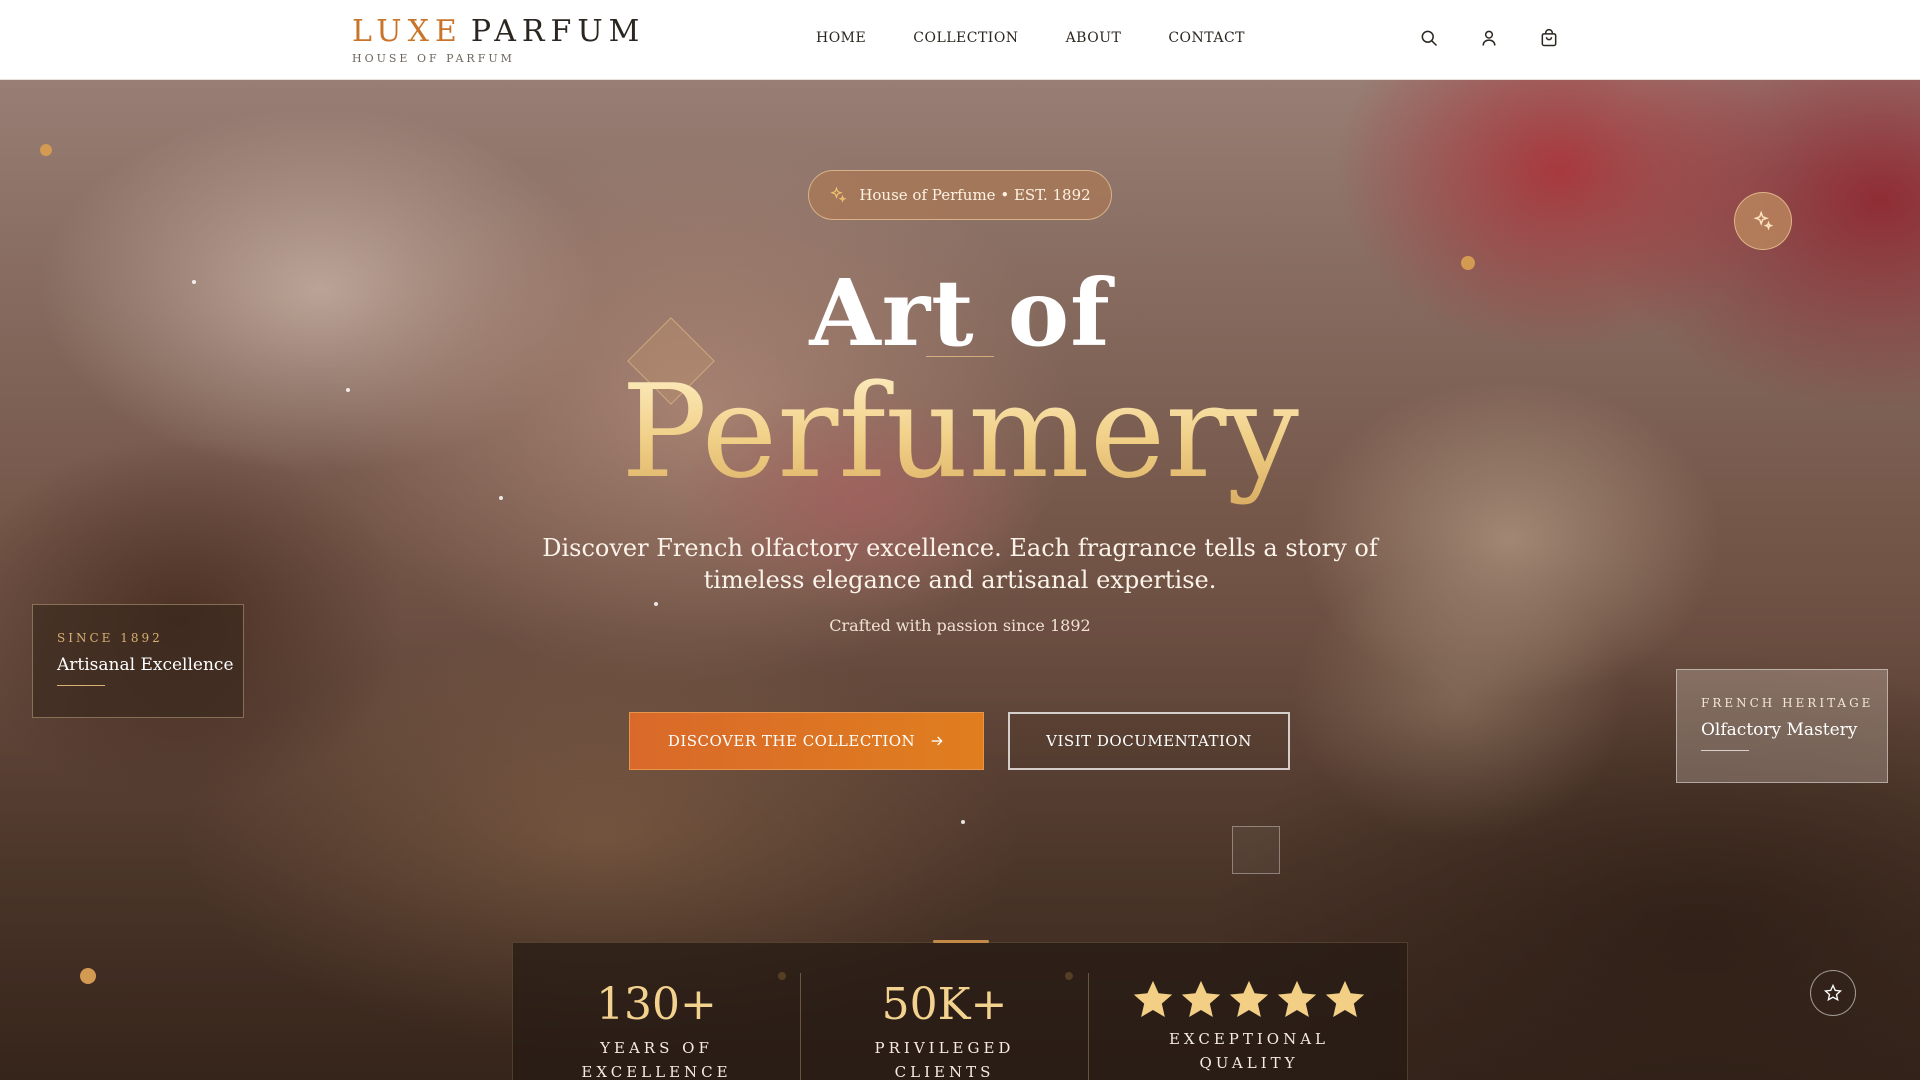 This screenshot has width=1920, height=1080. I want to click on sparkle-button, so click(1763, 221).